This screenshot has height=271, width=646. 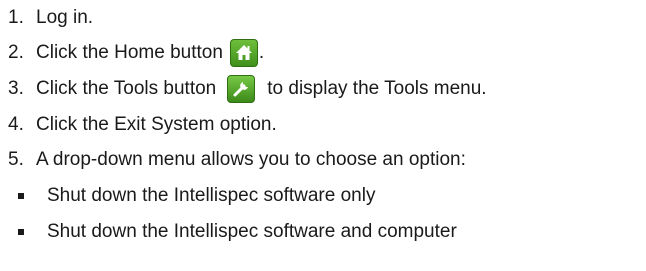 I want to click on step-text-before: Click the Home button, so click(x=129, y=52).